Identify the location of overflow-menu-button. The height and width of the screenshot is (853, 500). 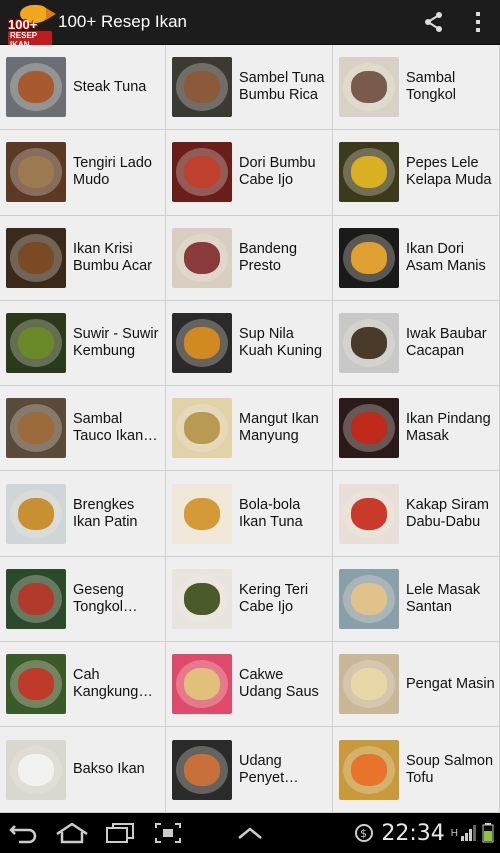
(478, 22).